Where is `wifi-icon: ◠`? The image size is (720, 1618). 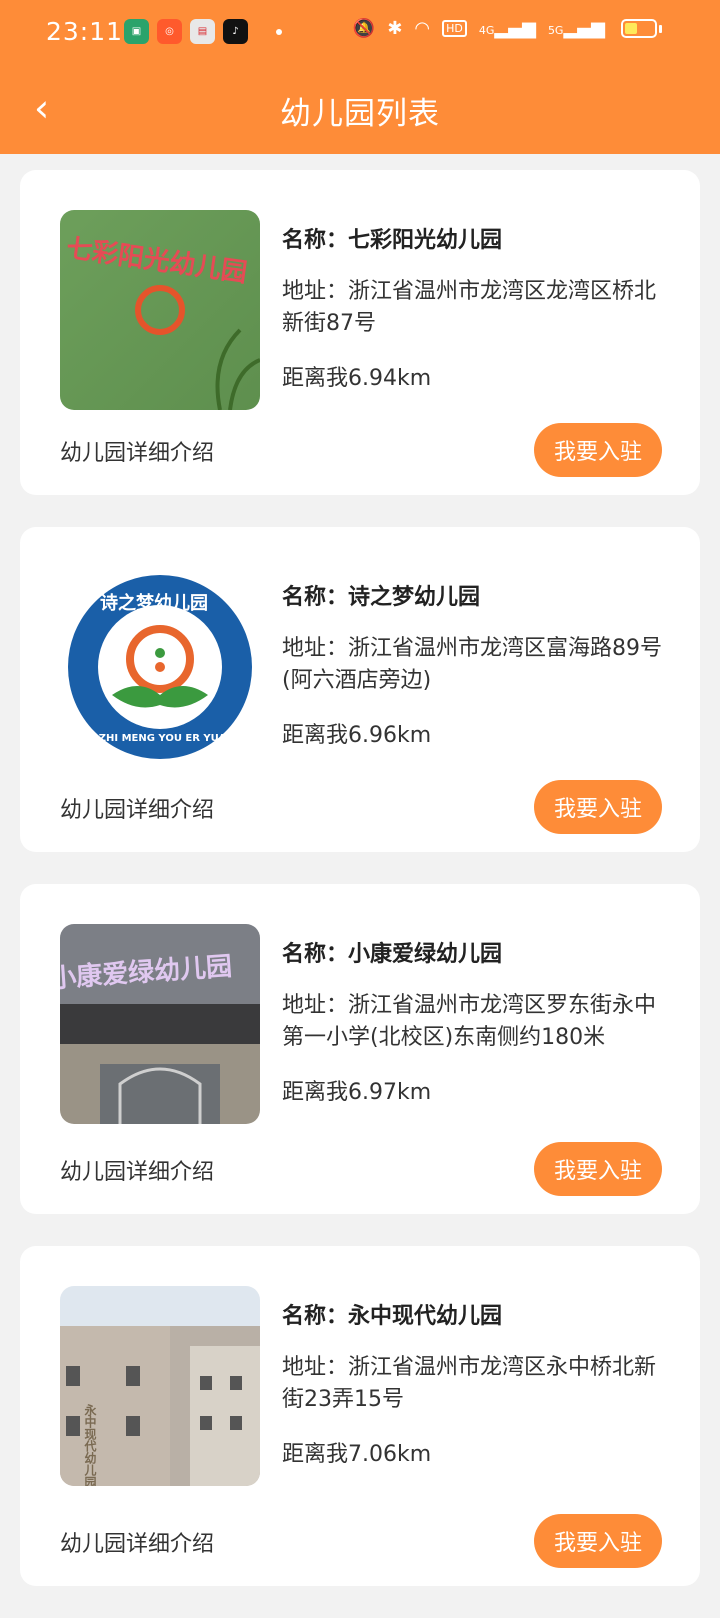 wifi-icon: ◠ is located at coordinates (422, 28).